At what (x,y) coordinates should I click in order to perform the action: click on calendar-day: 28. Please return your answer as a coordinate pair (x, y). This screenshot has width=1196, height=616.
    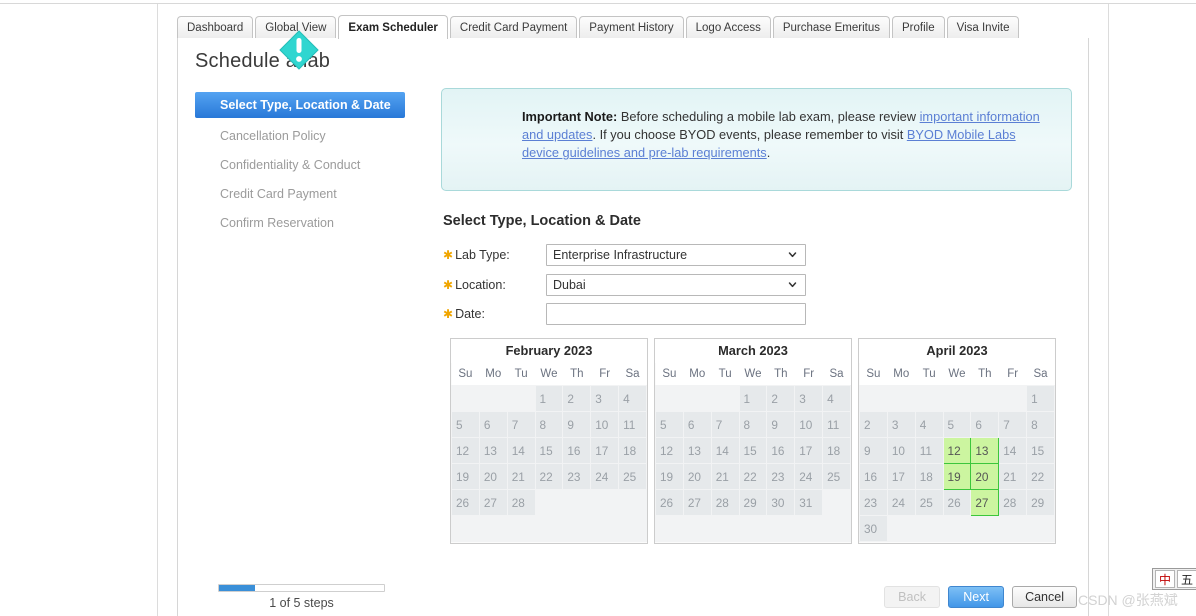
    Looking at the image, I should click on (725, 502).